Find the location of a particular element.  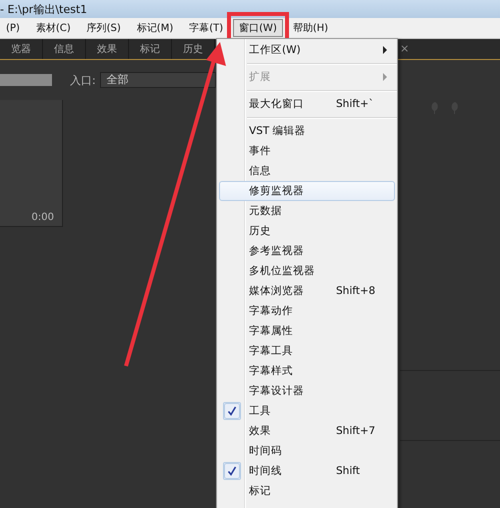

menu-bar-item: 标记(M) is located at coordinates (155, 28).